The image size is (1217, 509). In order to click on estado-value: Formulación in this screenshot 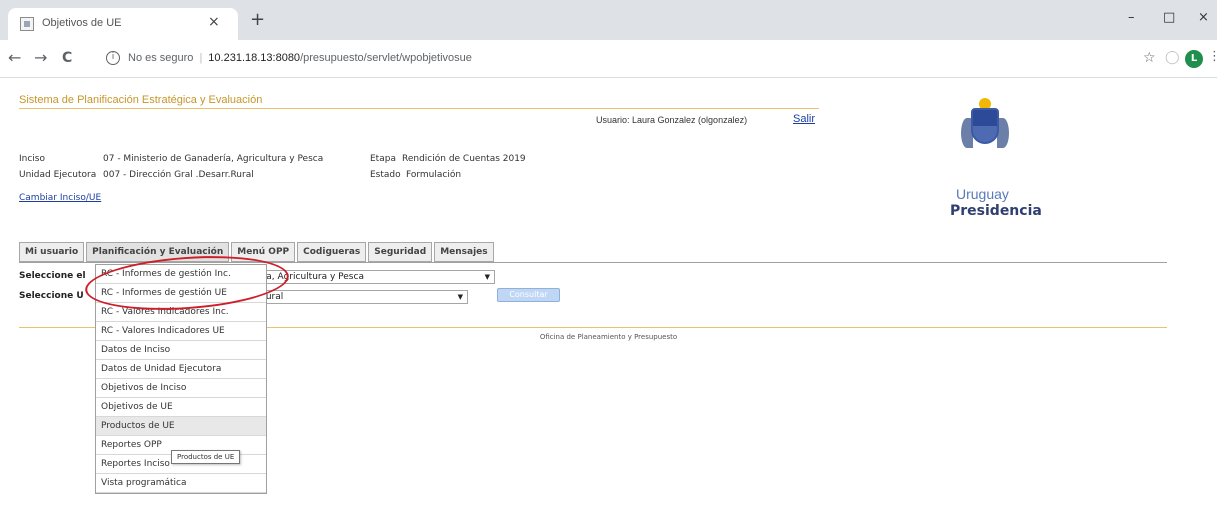, I will do `click(434, 175)`.